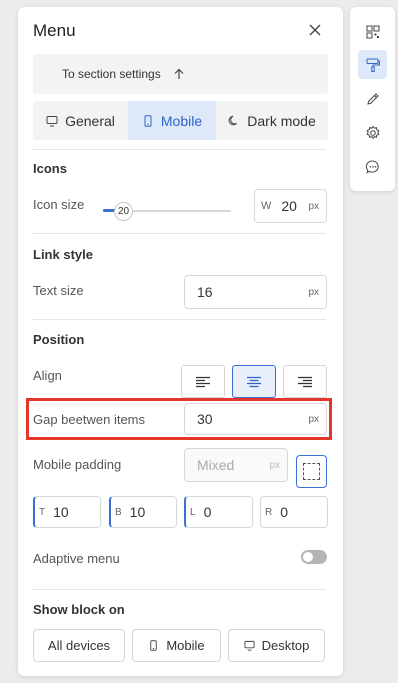 This screenshot has height=683, width=398. Describe the element at coordinates (123, 211) in the screenshot. I see `slider-knob: 20` at that location.